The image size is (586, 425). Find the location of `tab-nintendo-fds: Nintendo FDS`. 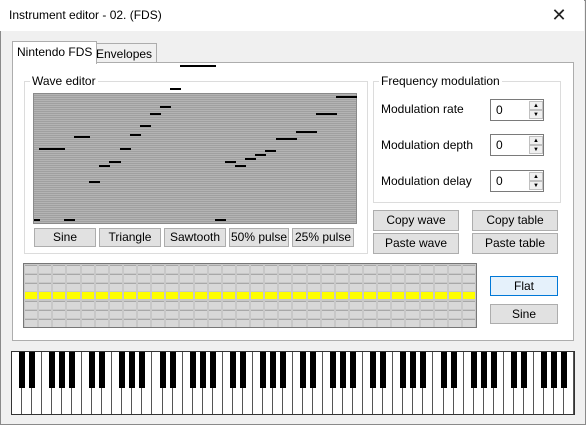

tab-nintendo-fds: Nintendo FDS is located at coordinates (55, 52).